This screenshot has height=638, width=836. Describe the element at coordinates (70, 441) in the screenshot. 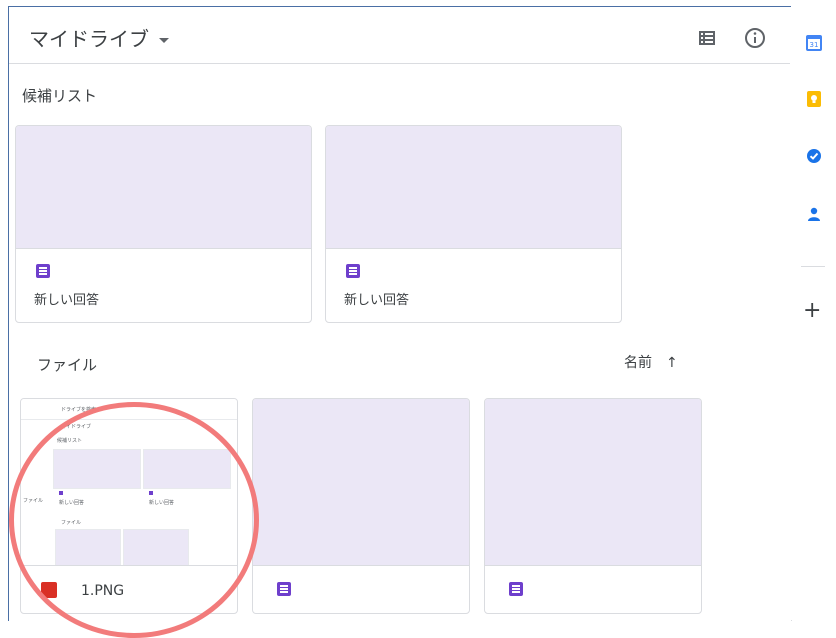

I see `preview-suggested-text: 候補リスト` at that location.